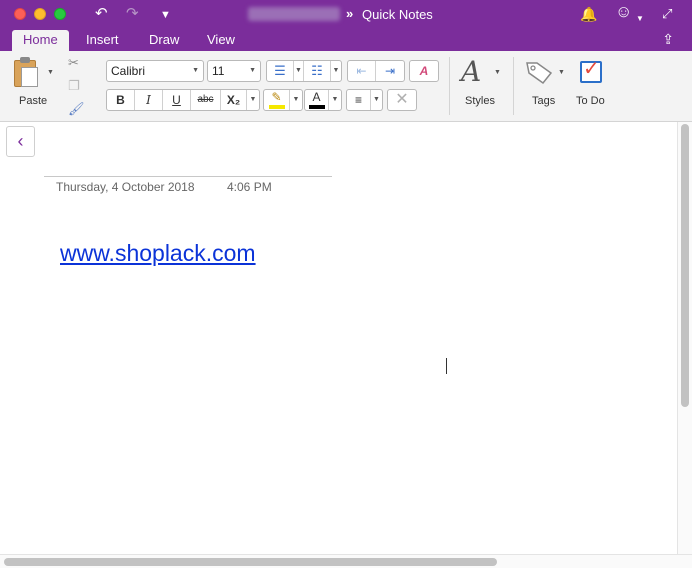 This screenshot has width=692, height=568. What do you see at coordinates (390, 71) in the screenshot?
I see `increase-indent-icon: ⇥` at bounding box center [390, 71].